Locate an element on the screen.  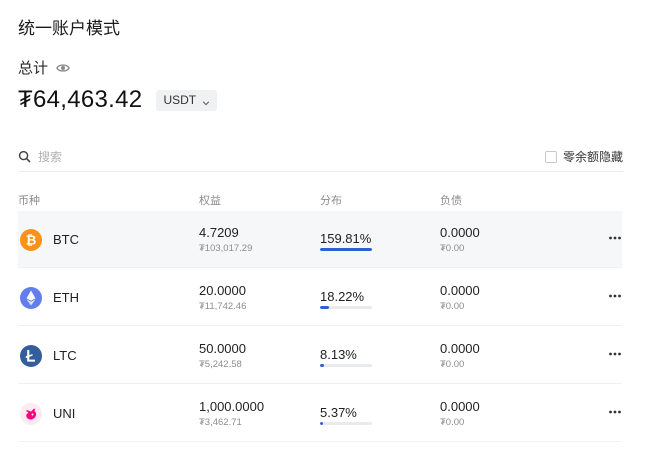
coin-name: ETH is located at coordinates (66, 297).